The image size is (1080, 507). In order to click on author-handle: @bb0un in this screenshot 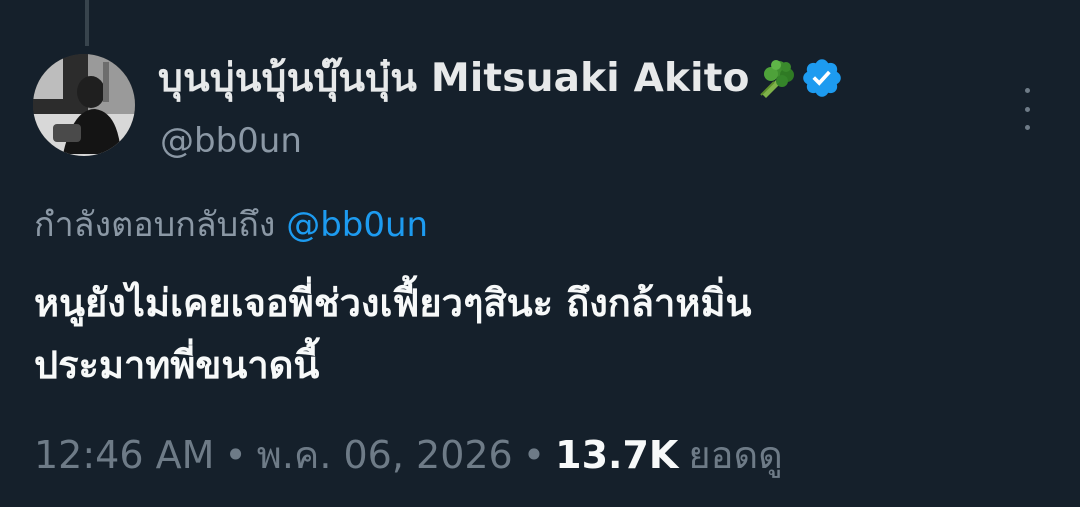, I will do `click(231, 141)`.